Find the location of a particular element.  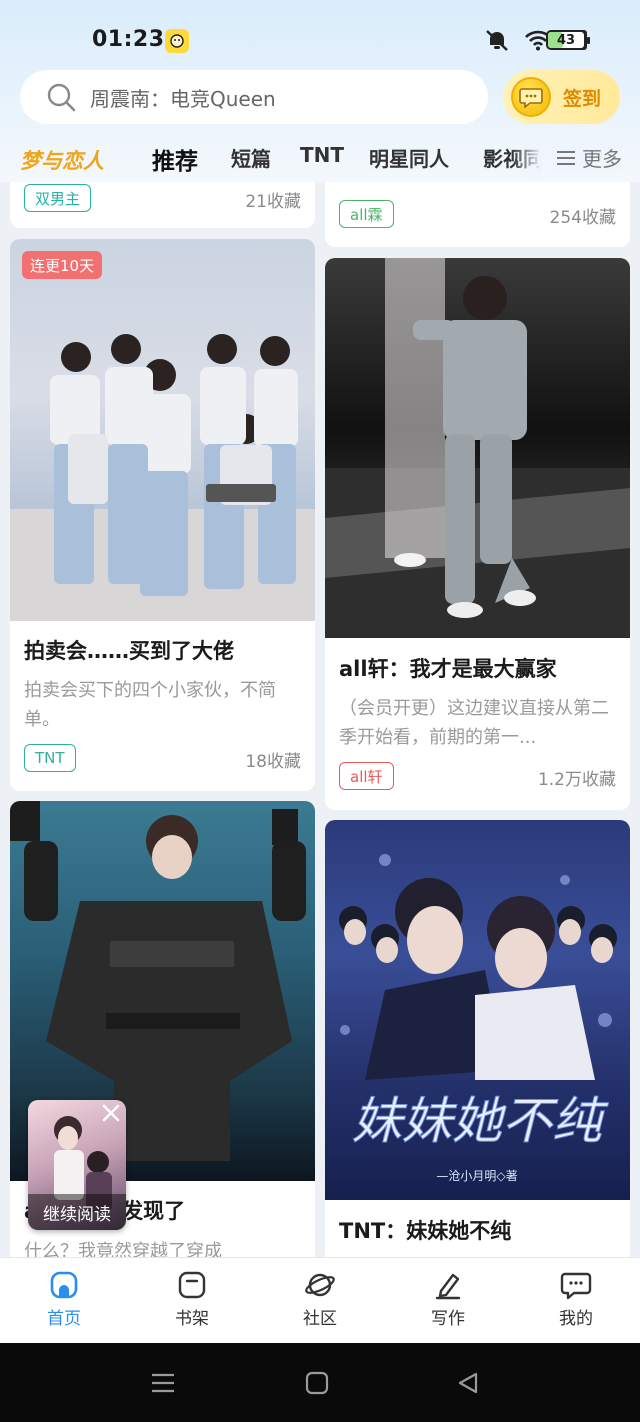

battery-level: 43 is located at coordinates (566, 40).